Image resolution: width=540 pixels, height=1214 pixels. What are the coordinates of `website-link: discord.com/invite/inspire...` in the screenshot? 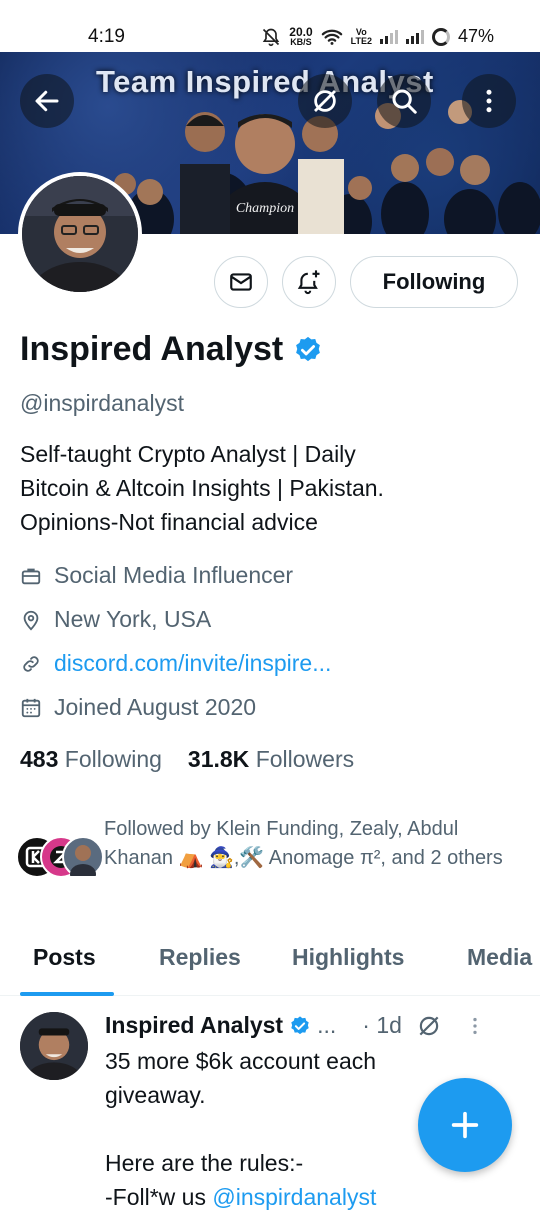 It's located at (192, 663).